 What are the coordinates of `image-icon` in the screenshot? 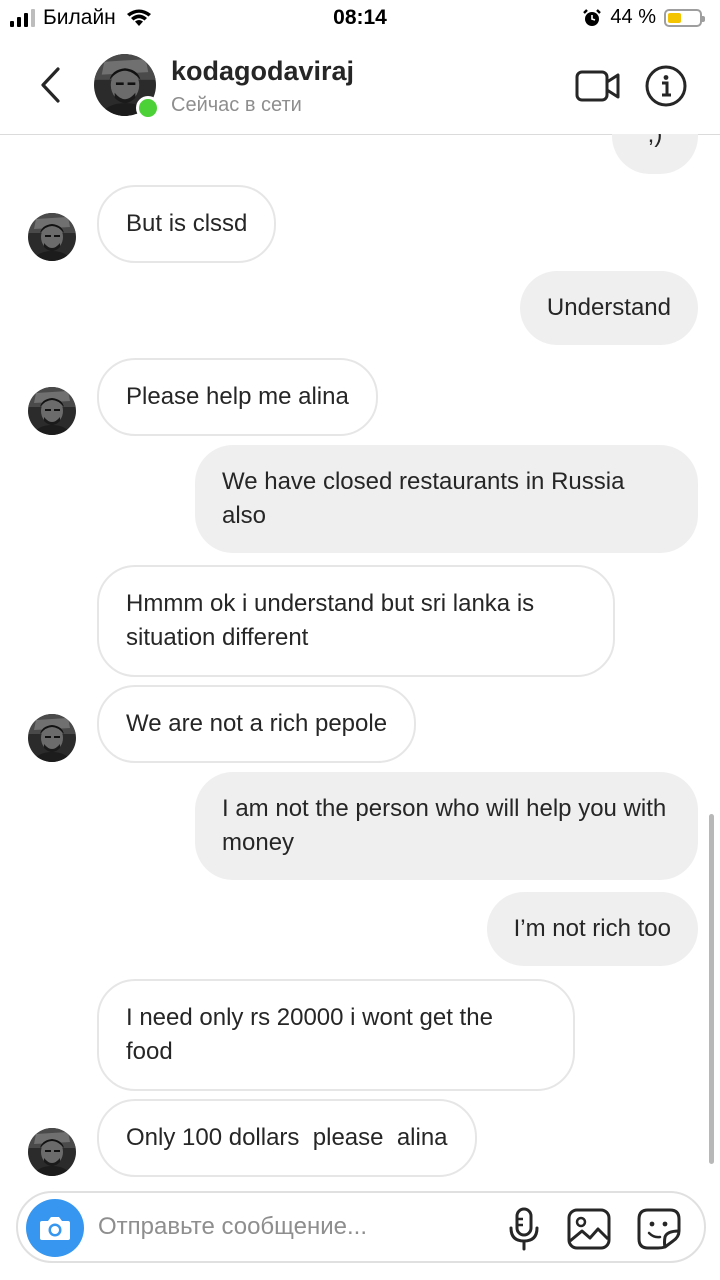 It's located at (589, 1229).